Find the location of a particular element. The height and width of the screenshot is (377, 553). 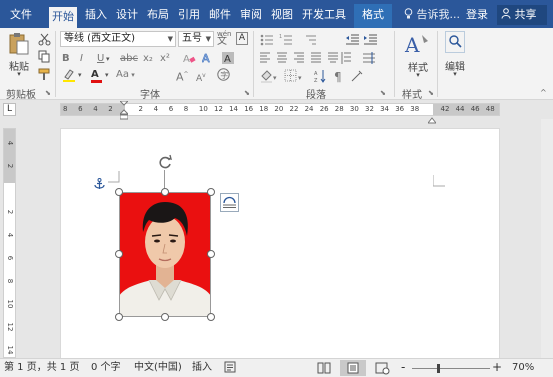

copy-icon is located at coordinates (44, 55).